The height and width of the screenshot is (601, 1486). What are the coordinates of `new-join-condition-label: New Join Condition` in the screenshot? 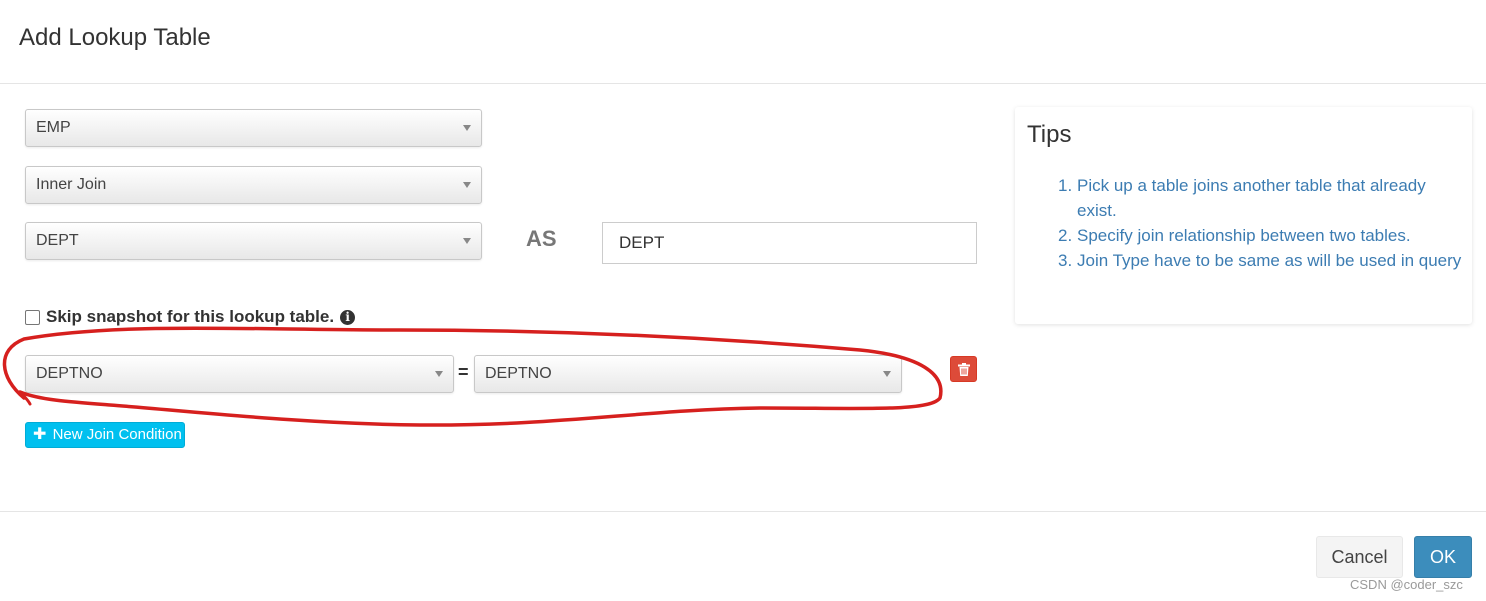 It's located at (117, 434).